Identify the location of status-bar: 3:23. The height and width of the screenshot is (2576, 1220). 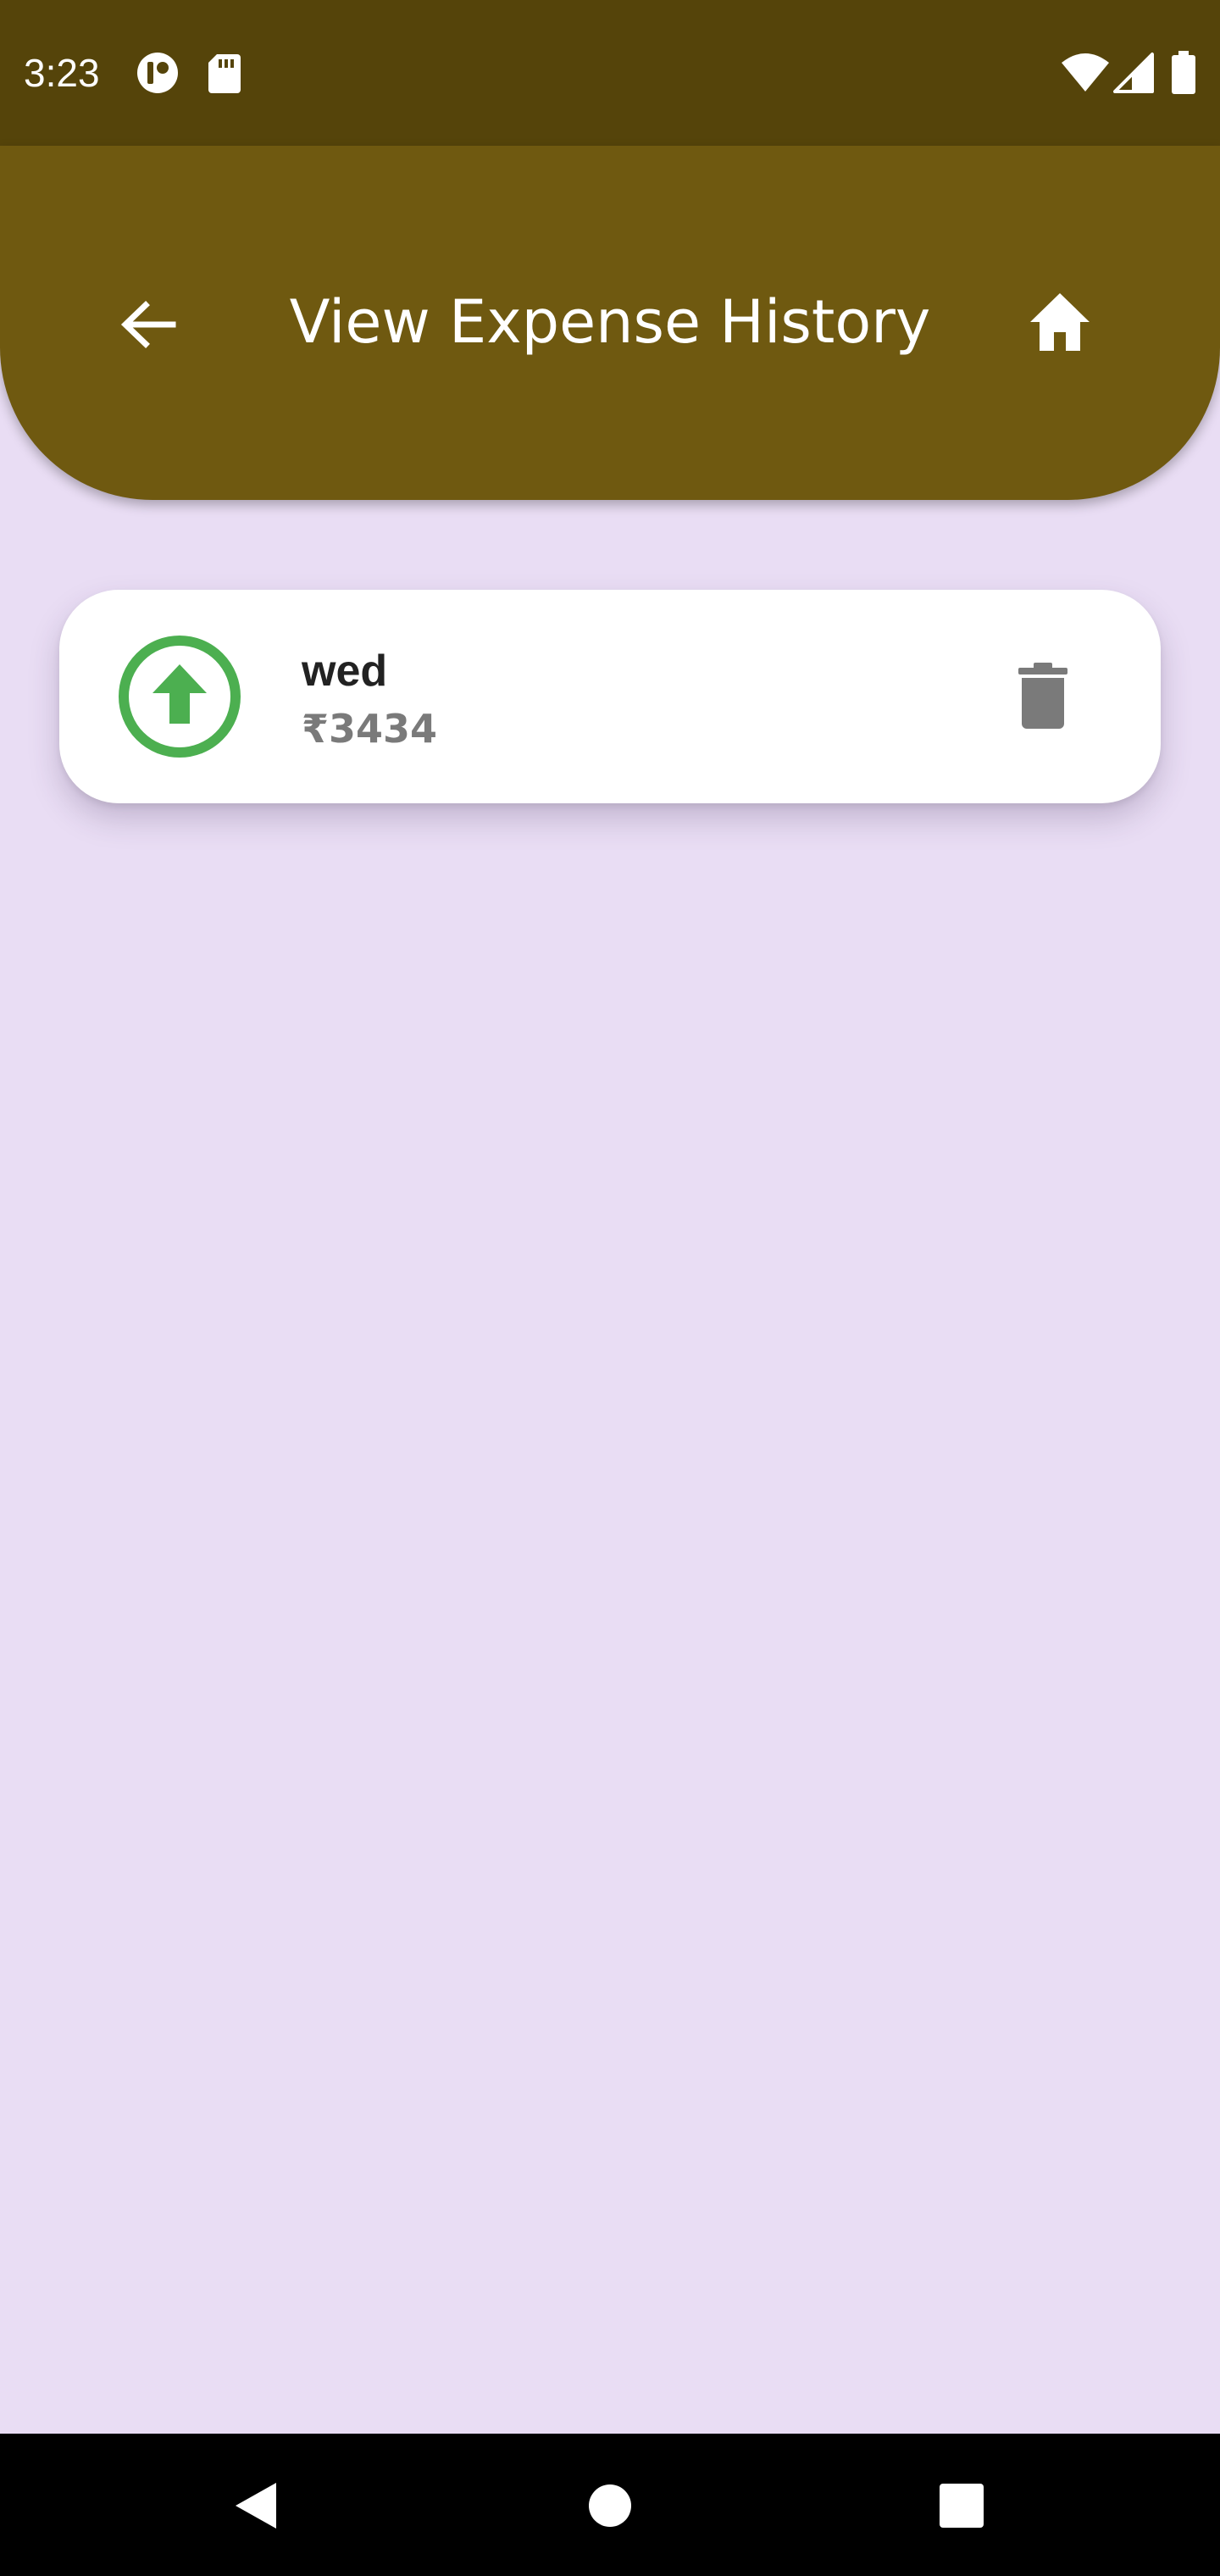
(610, 73).